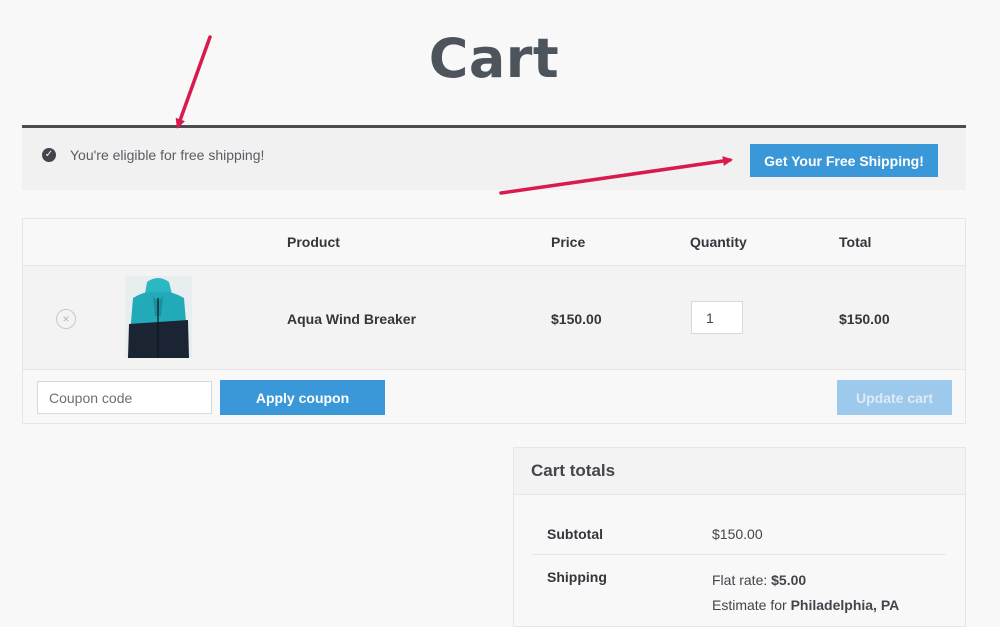  What do you see at coordinates (313, 242) in the screenshot?
I see `column-header-product: Product` at bounding box center [313, 242].